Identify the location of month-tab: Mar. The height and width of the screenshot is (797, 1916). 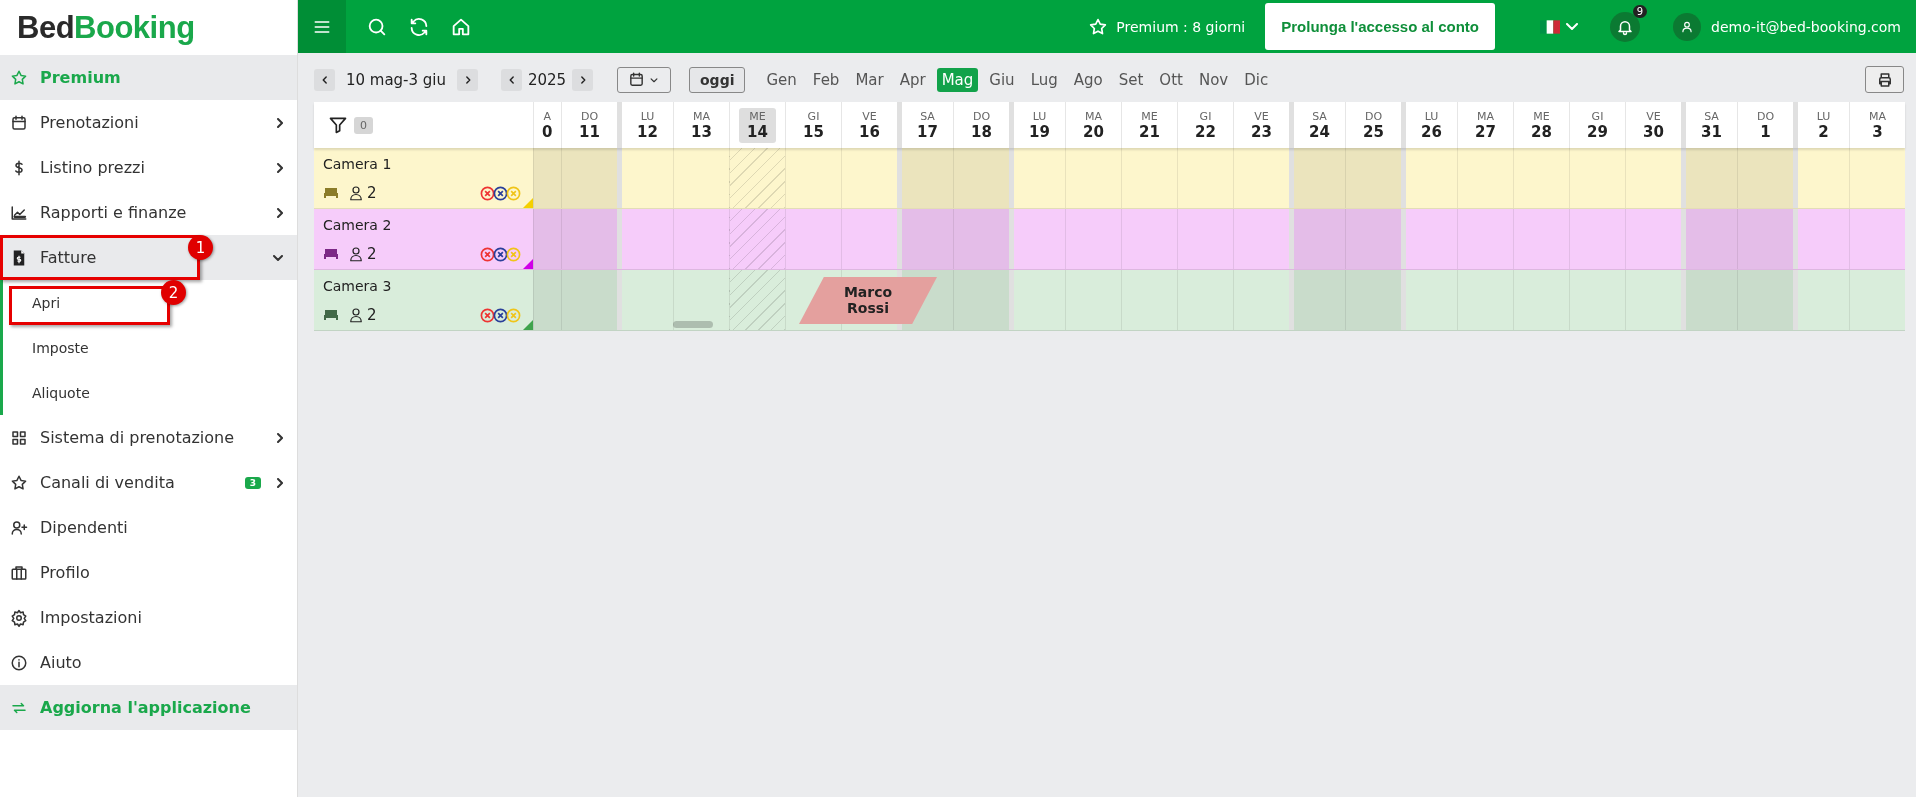
(869, 79).